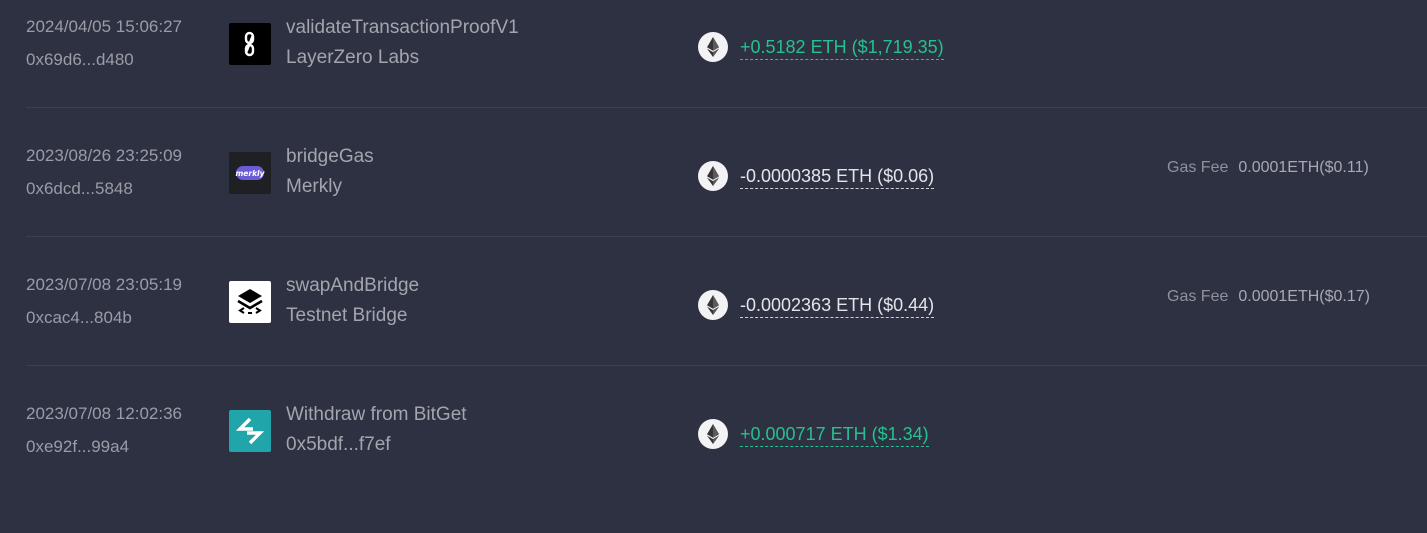 This screenshot has height=533, width=1427. What do you see at coordinates (250, 431) in the screenshot?
I see `bitget-logo-icon` at bounding box center [250, 431].